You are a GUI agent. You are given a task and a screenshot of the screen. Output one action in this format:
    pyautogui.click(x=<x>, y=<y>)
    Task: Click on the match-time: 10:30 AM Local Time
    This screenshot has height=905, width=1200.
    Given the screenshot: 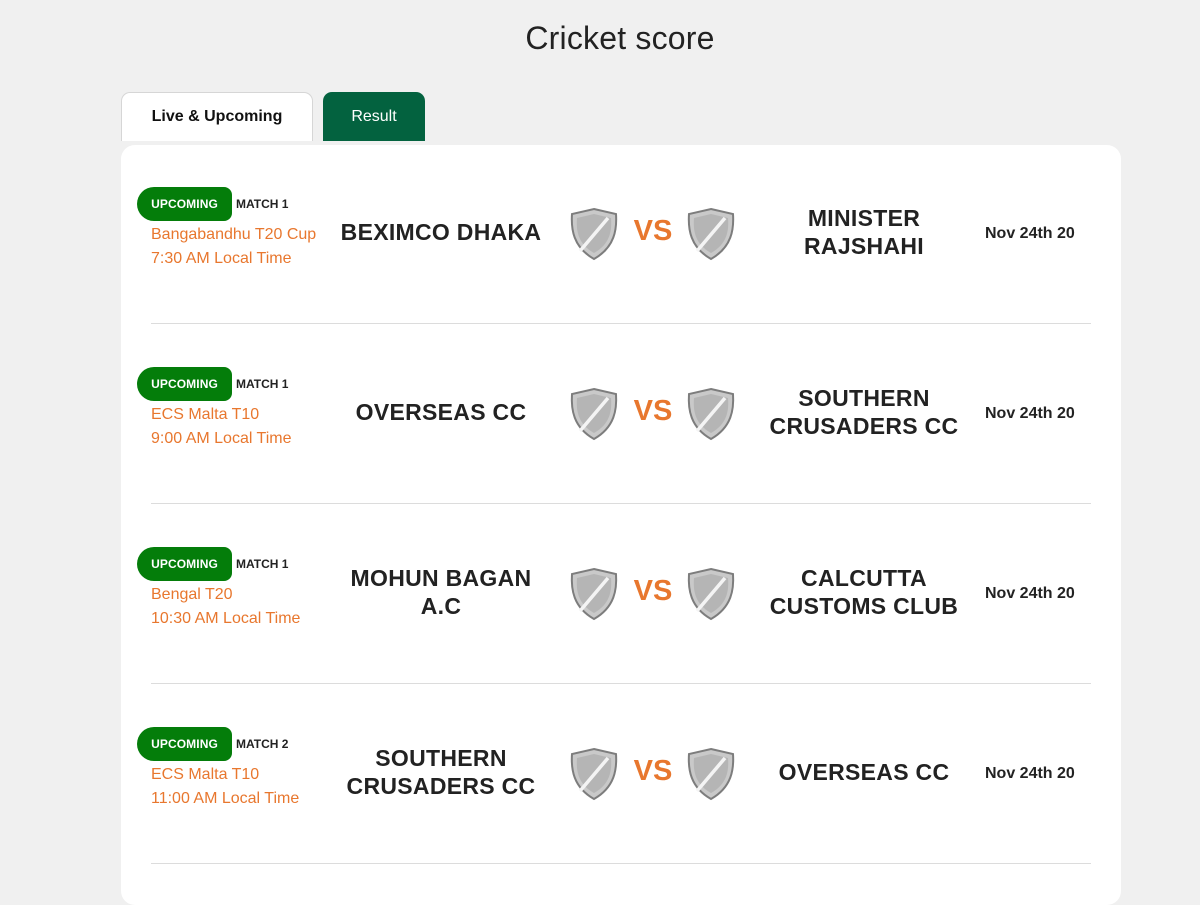 What is the action you would take?
    pyautogui.click(x=226, y=618)
    